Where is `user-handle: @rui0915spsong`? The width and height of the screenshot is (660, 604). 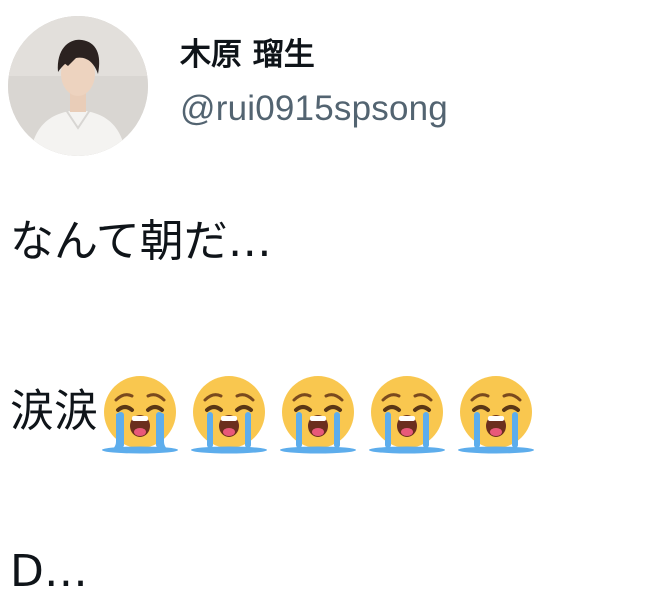 user-handle: @rui0915spsong is located at coordinates (314, 109).